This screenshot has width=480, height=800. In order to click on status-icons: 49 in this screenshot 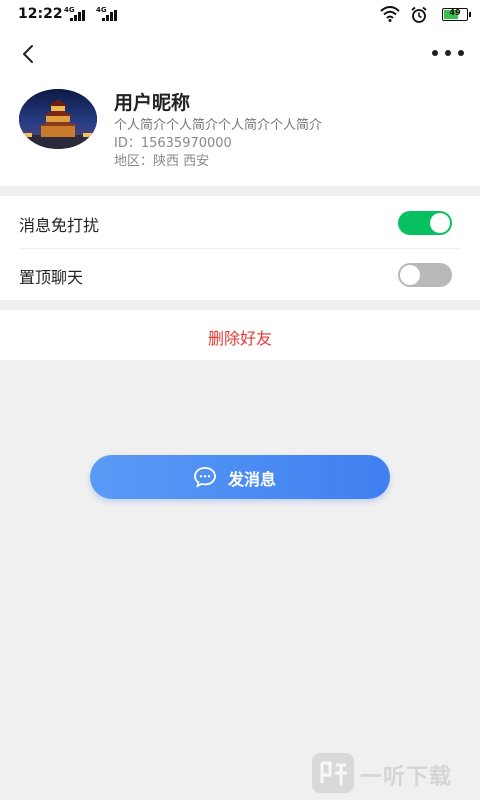, I will do `click(414, 15)`.